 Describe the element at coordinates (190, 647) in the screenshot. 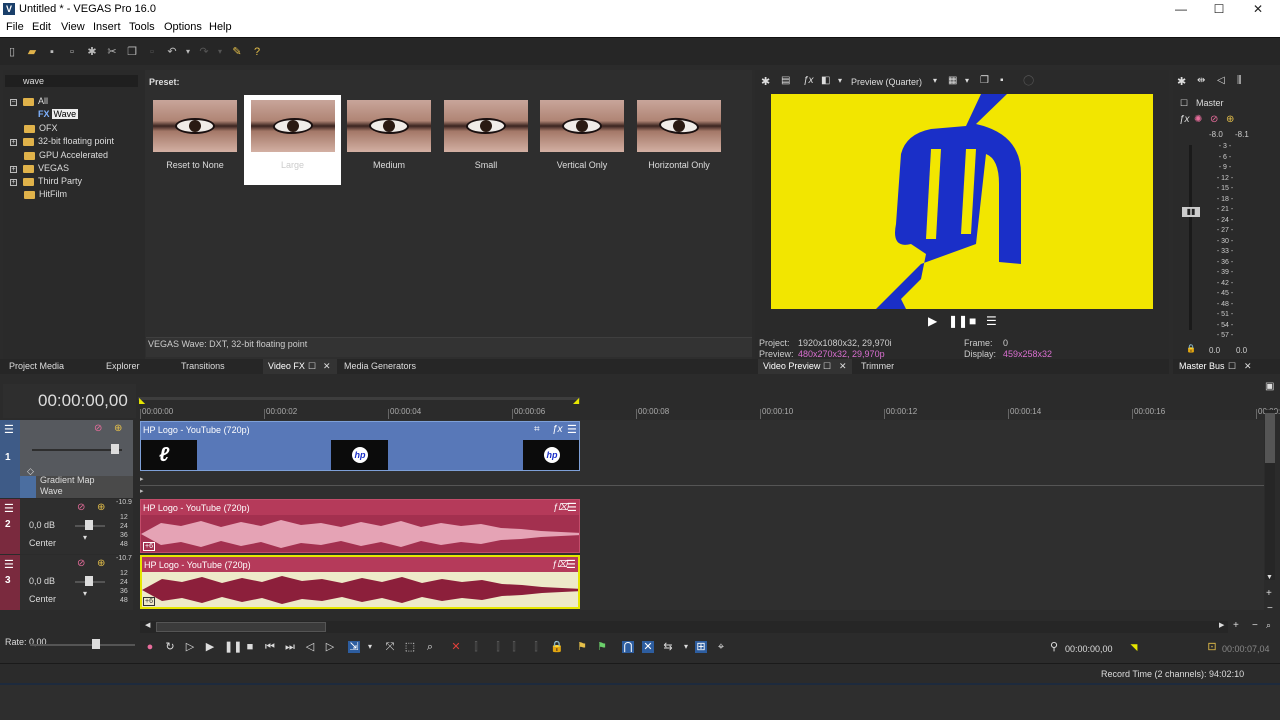

I see `play-from-start-icon: ▷` at that location.